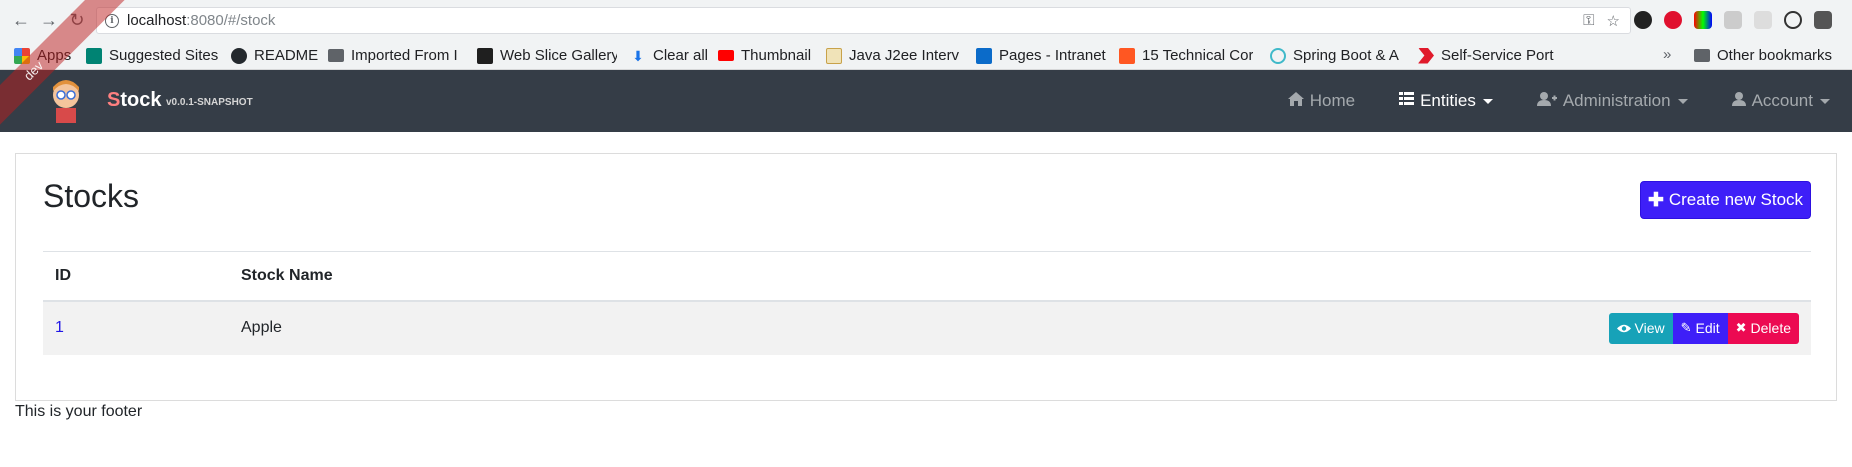 Image resolution: width=1852 pixels, height=467 pixels. I want to click on table-header-row: ID Stock Name, so click(927, 276).